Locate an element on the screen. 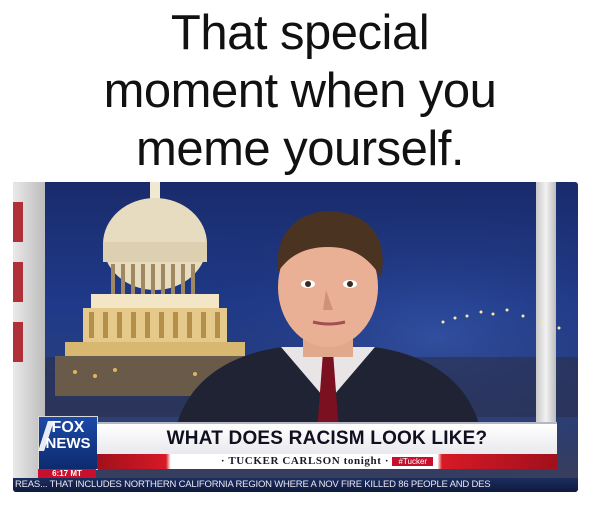  logo-fox-text: FOX is located at coordinates (68, 427).